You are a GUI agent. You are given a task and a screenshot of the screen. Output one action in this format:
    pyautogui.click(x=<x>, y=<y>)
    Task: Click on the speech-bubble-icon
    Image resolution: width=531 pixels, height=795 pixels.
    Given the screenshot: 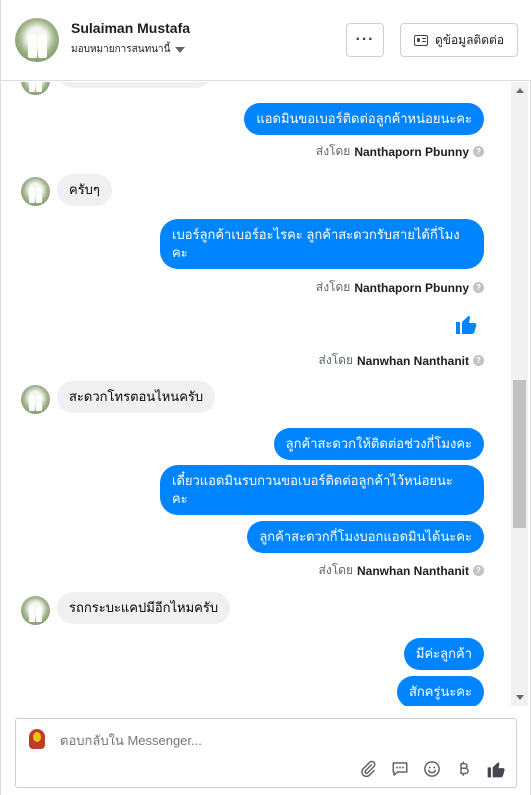 What is the action you would take?
    pyautogui.click(x=400, y=769)
    